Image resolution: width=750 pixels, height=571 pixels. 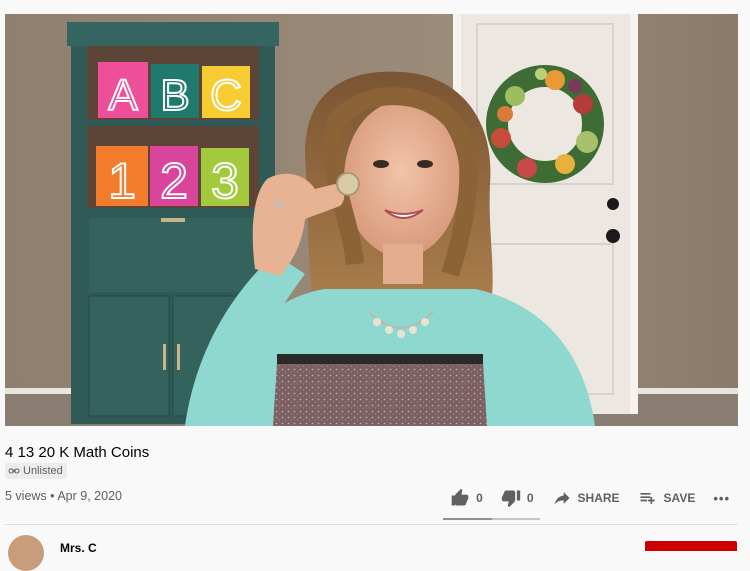 What do you see at coordinates (511, 499) in the screenshot?
I see `thumbs-down-icon` at bounding box center [511, 499].